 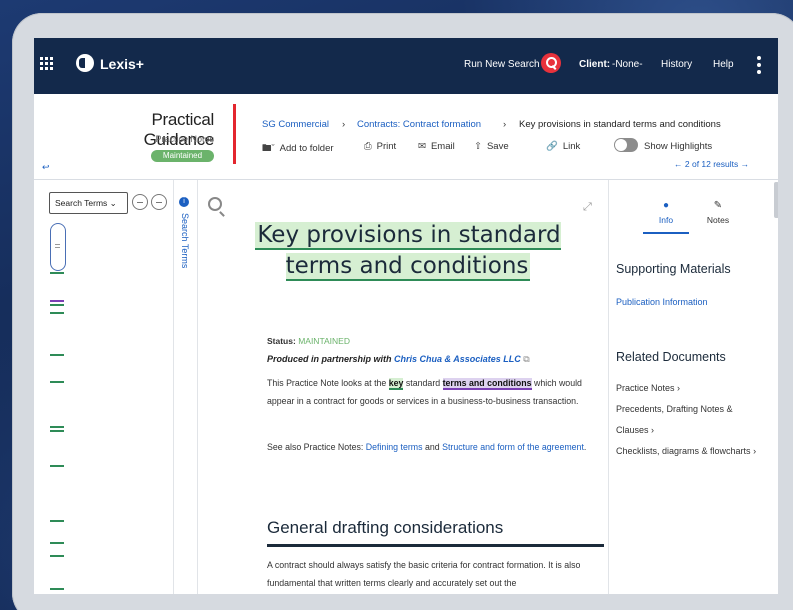 I want to click on tab-info: ● Info, so click(x=666, y=212).